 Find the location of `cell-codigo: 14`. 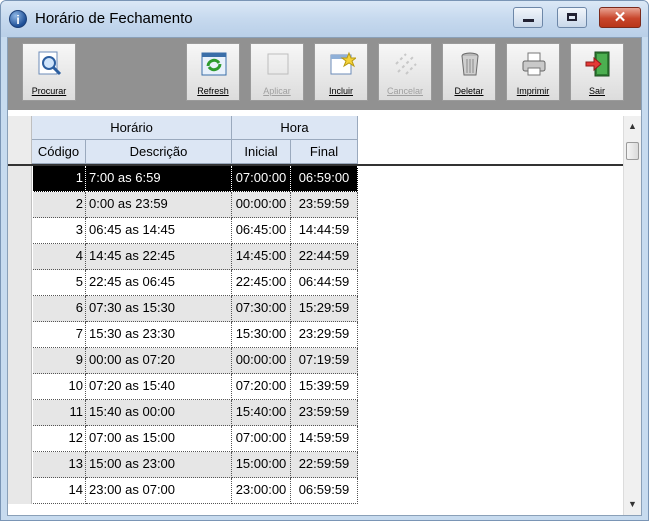

cell-codigo: 14 is located at coordinates (59, 491).